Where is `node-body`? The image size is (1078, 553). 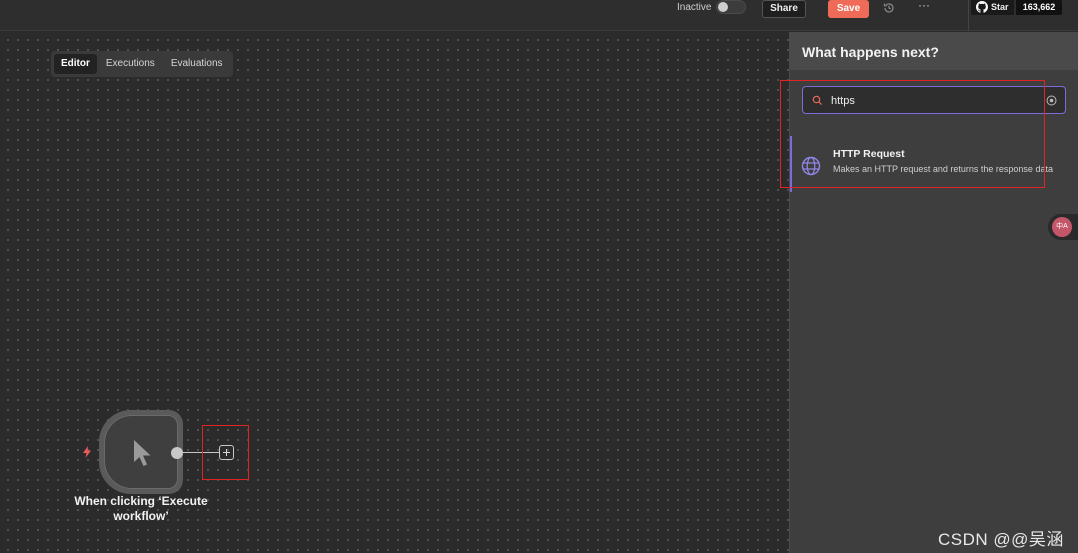
node-body is located at coordinates (141, 452).